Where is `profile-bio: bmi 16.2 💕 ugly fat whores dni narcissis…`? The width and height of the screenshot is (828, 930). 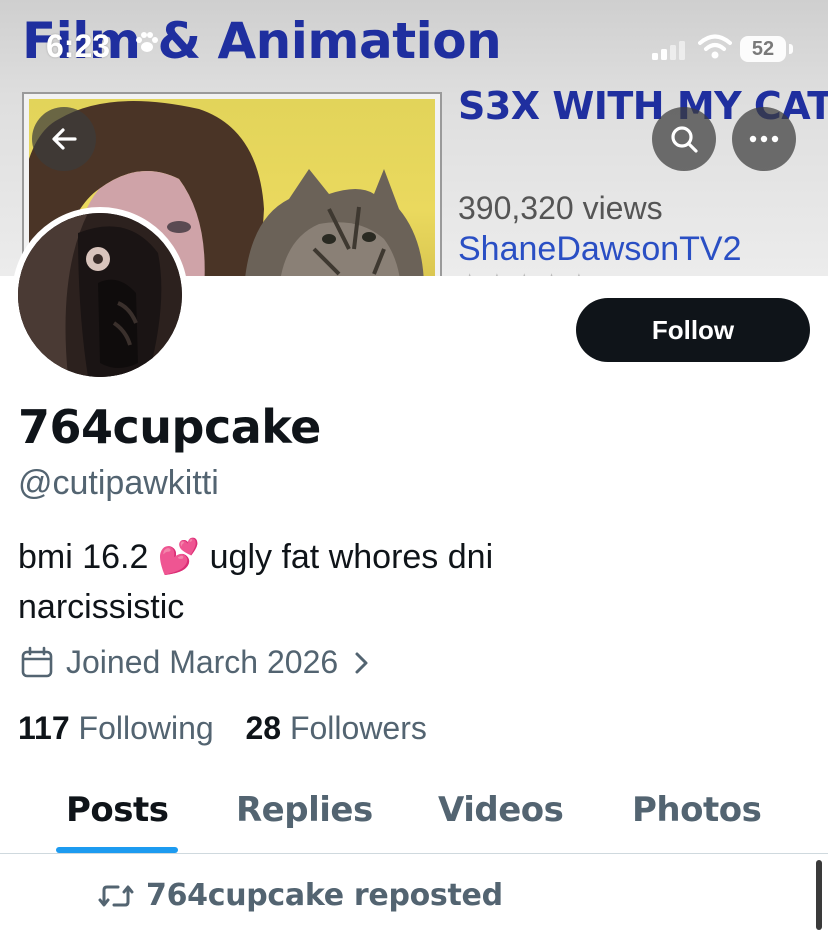
profile-bio: bmi 16.2 💕 ugly fat whores dni narcissis… is located at coordinates (318, 582).